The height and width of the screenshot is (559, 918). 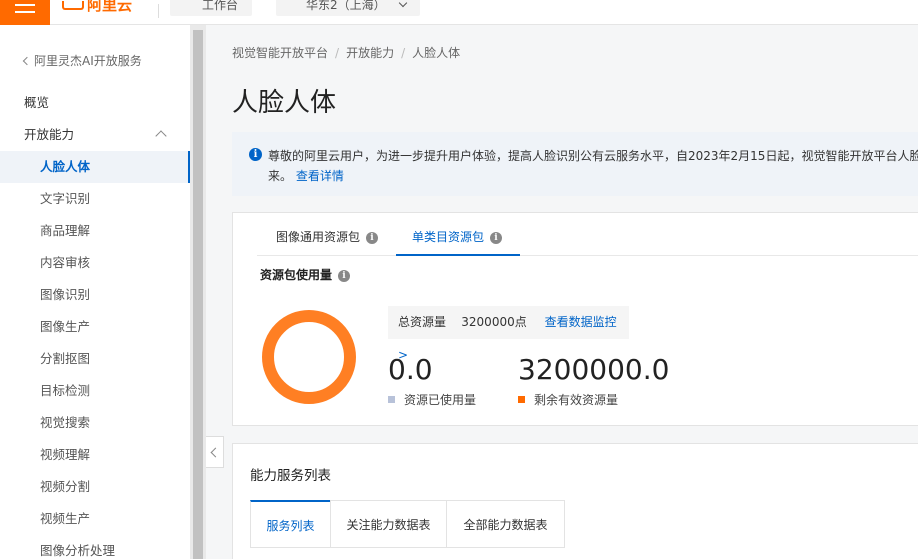 I want to click on sidebar-item-goods: 商品理解, so click(x=95, y=231).